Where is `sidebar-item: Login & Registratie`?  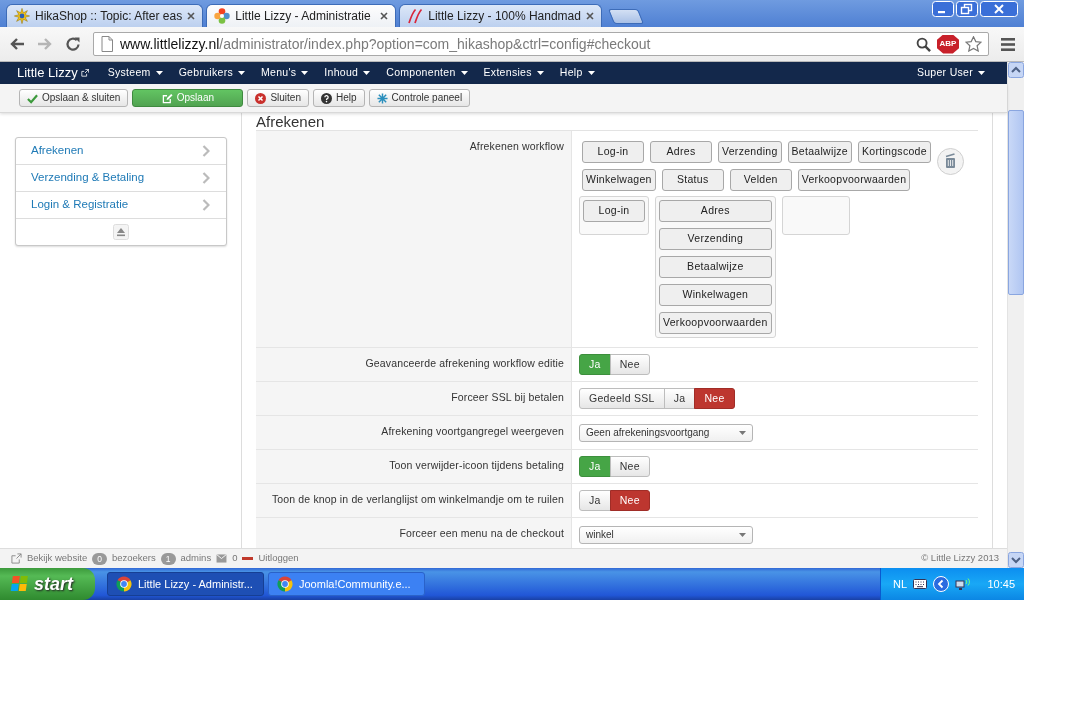
sidebar-item: Login & Registratie is located at coordinates (121, 205).